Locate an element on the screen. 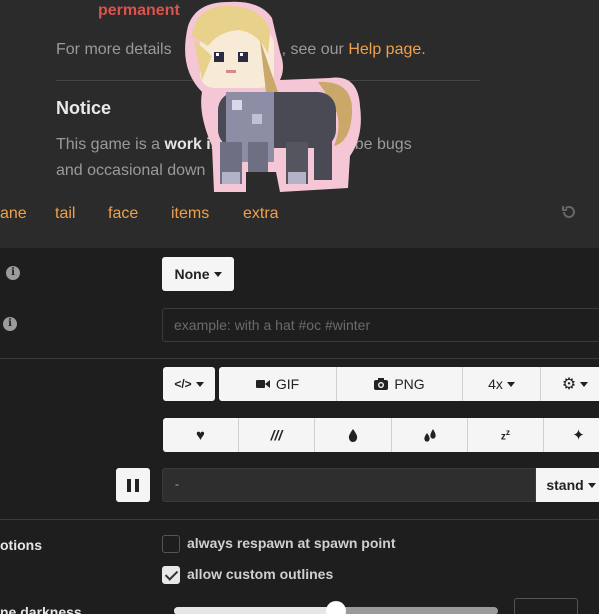 This screenshot has width=599, height=614. camera-icon is located at coordinates (381, 384).